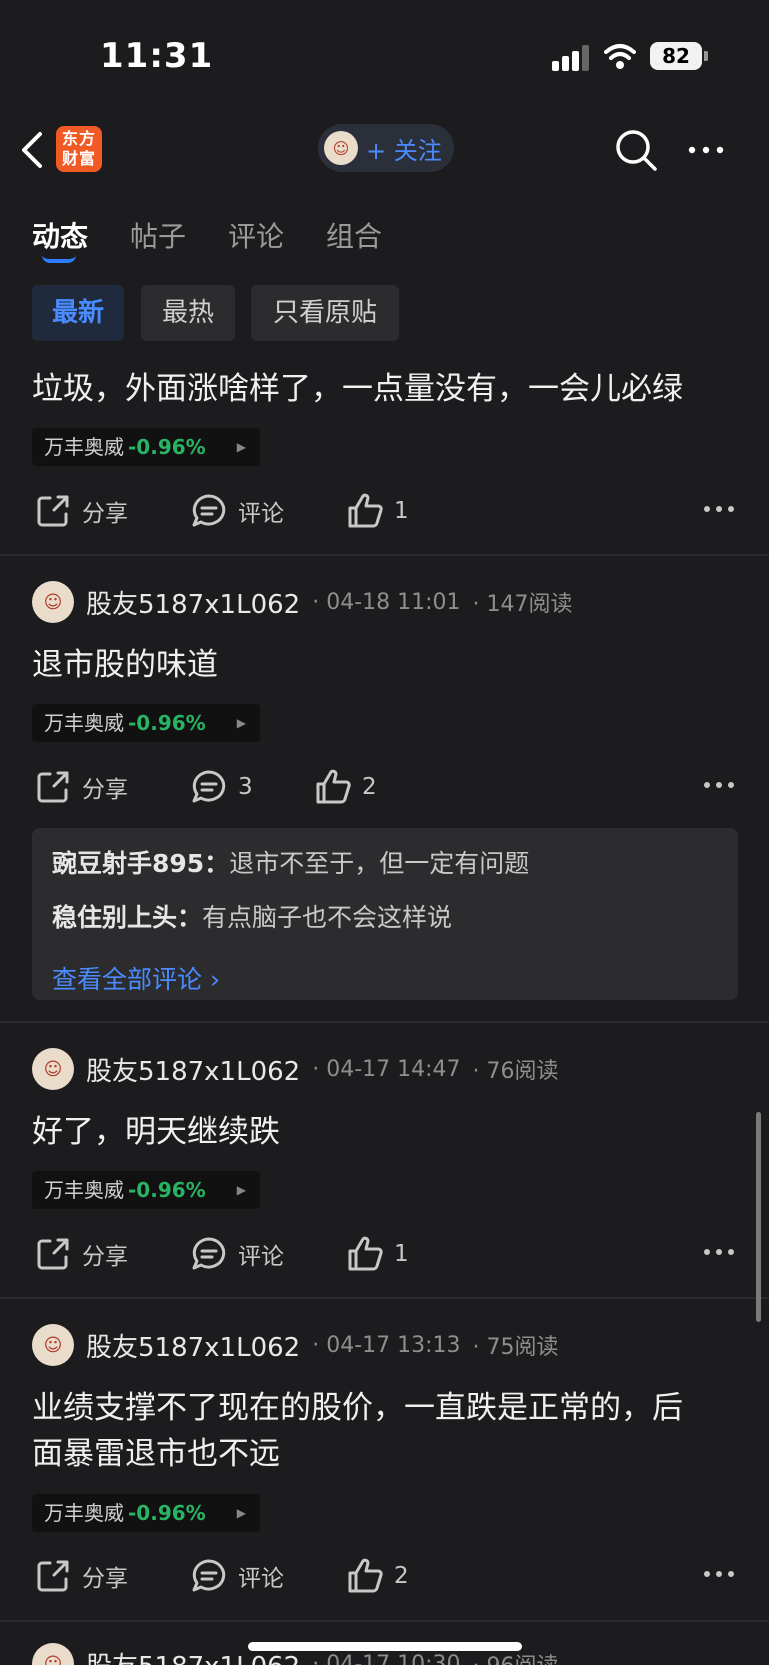 This screenshot has width=769, height=1665. What do you see at coordinates (404, 150) in the screenshot?
I see `follow-label: + 关注` at bounding box center [404, 150].